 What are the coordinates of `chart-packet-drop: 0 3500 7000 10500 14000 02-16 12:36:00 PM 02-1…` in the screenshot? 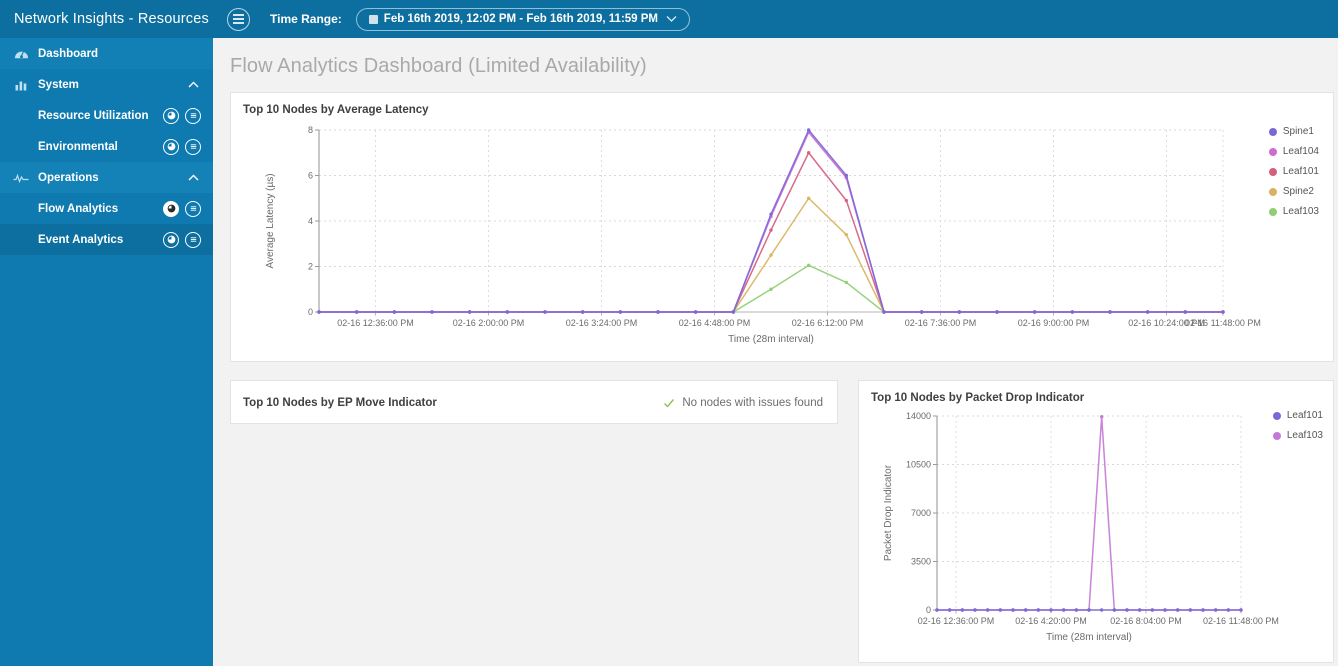 It's located at (1096, 533).